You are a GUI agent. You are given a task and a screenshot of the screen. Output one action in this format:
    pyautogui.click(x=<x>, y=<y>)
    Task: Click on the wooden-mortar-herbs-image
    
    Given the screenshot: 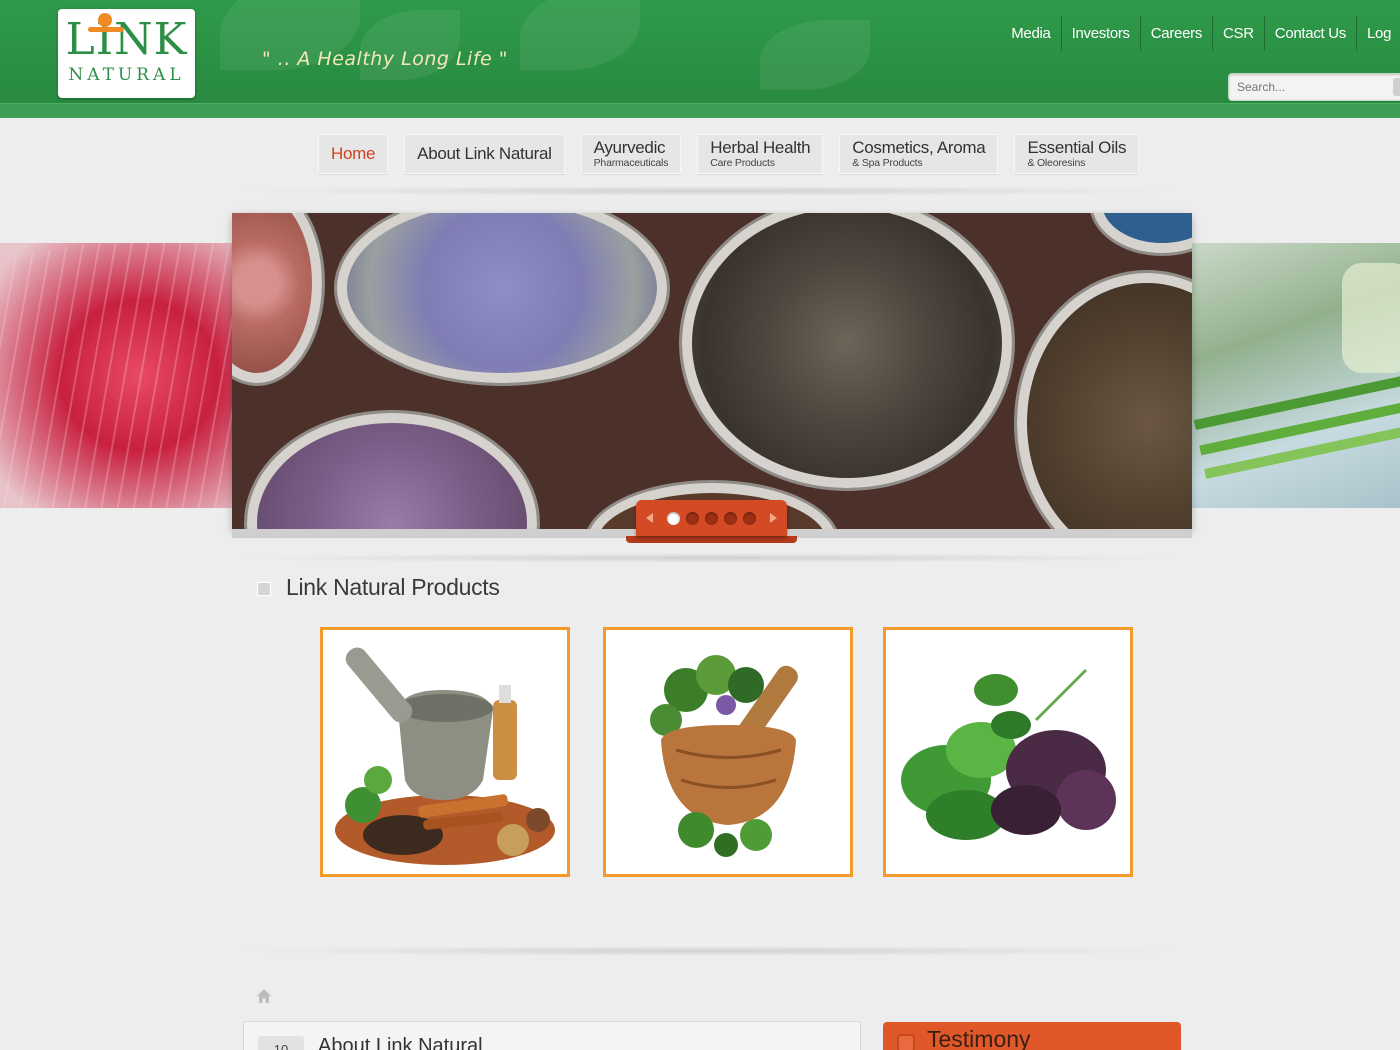 What is the action you would take?
    pyautogui.click(x=724, y=756)
    